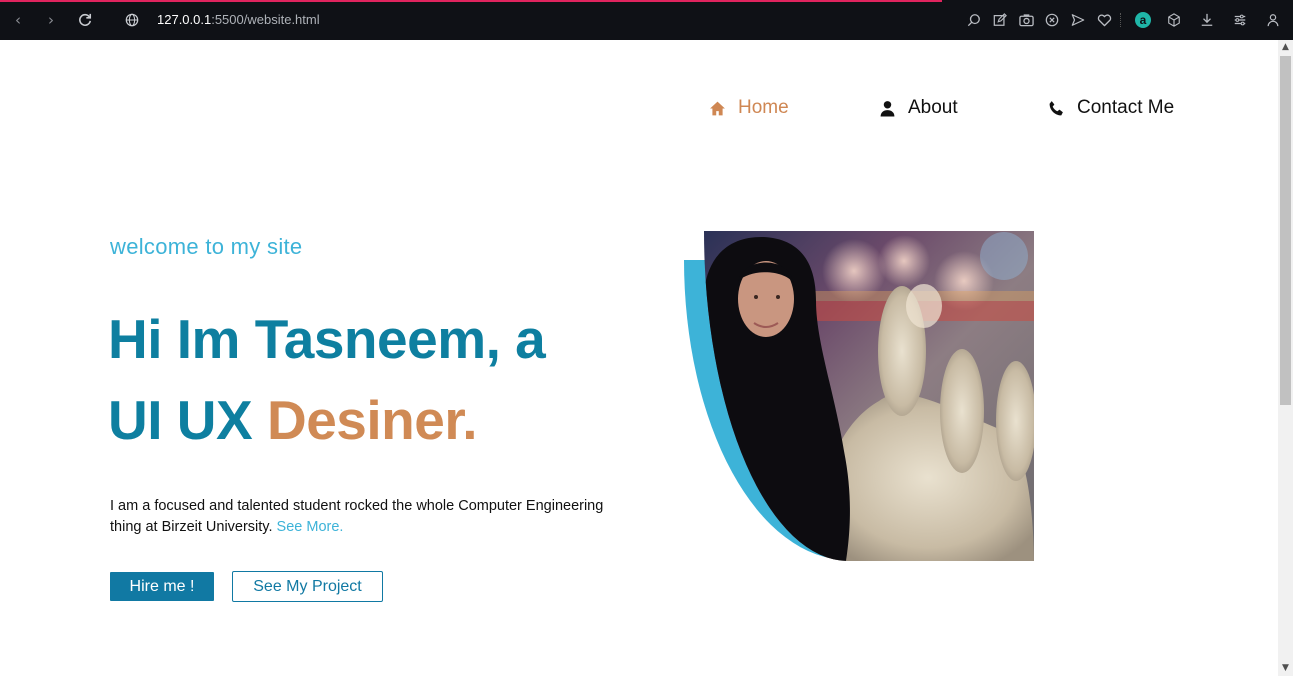 The width and height of the screenshot is (1293, 676). I want to click on phone-icon, so click(1056, 108).